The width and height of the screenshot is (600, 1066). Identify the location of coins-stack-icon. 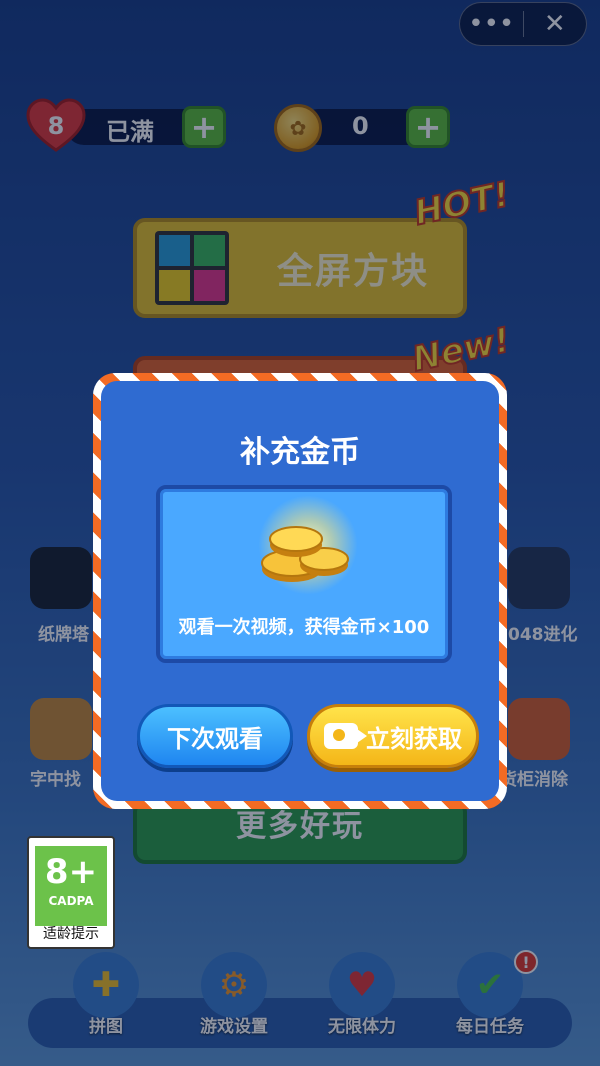
(305, 554).